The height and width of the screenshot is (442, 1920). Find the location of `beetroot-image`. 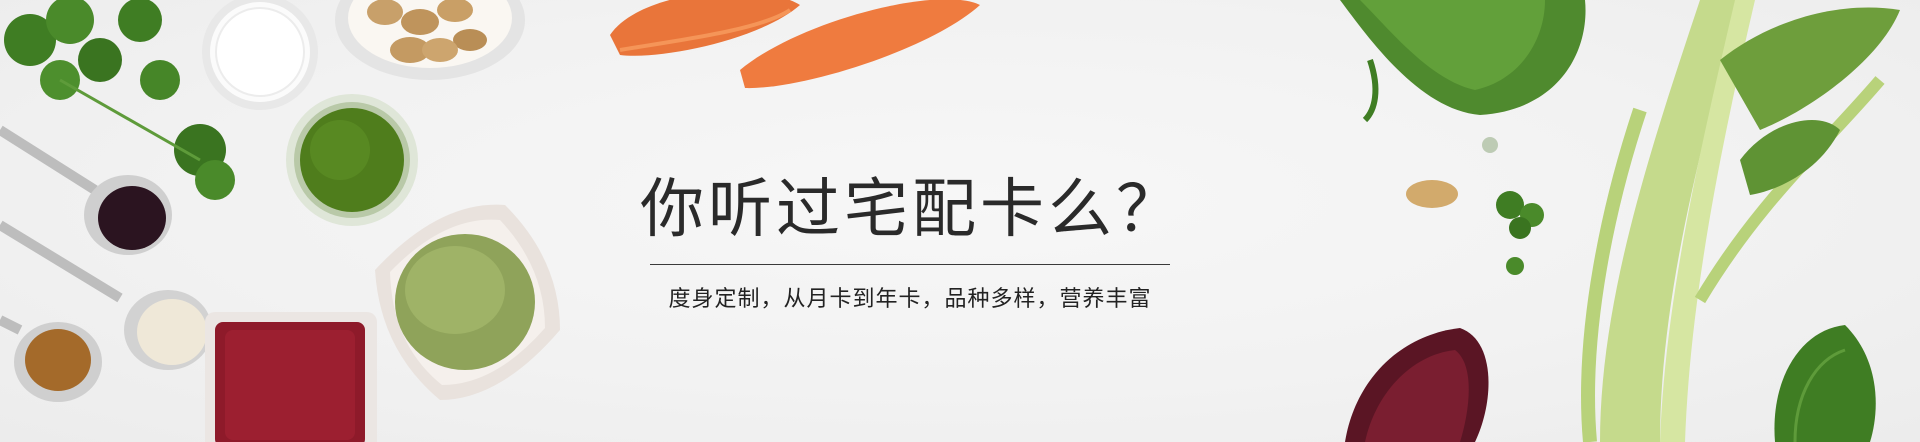

beetroot-image is located at coordinates (1417, 385).